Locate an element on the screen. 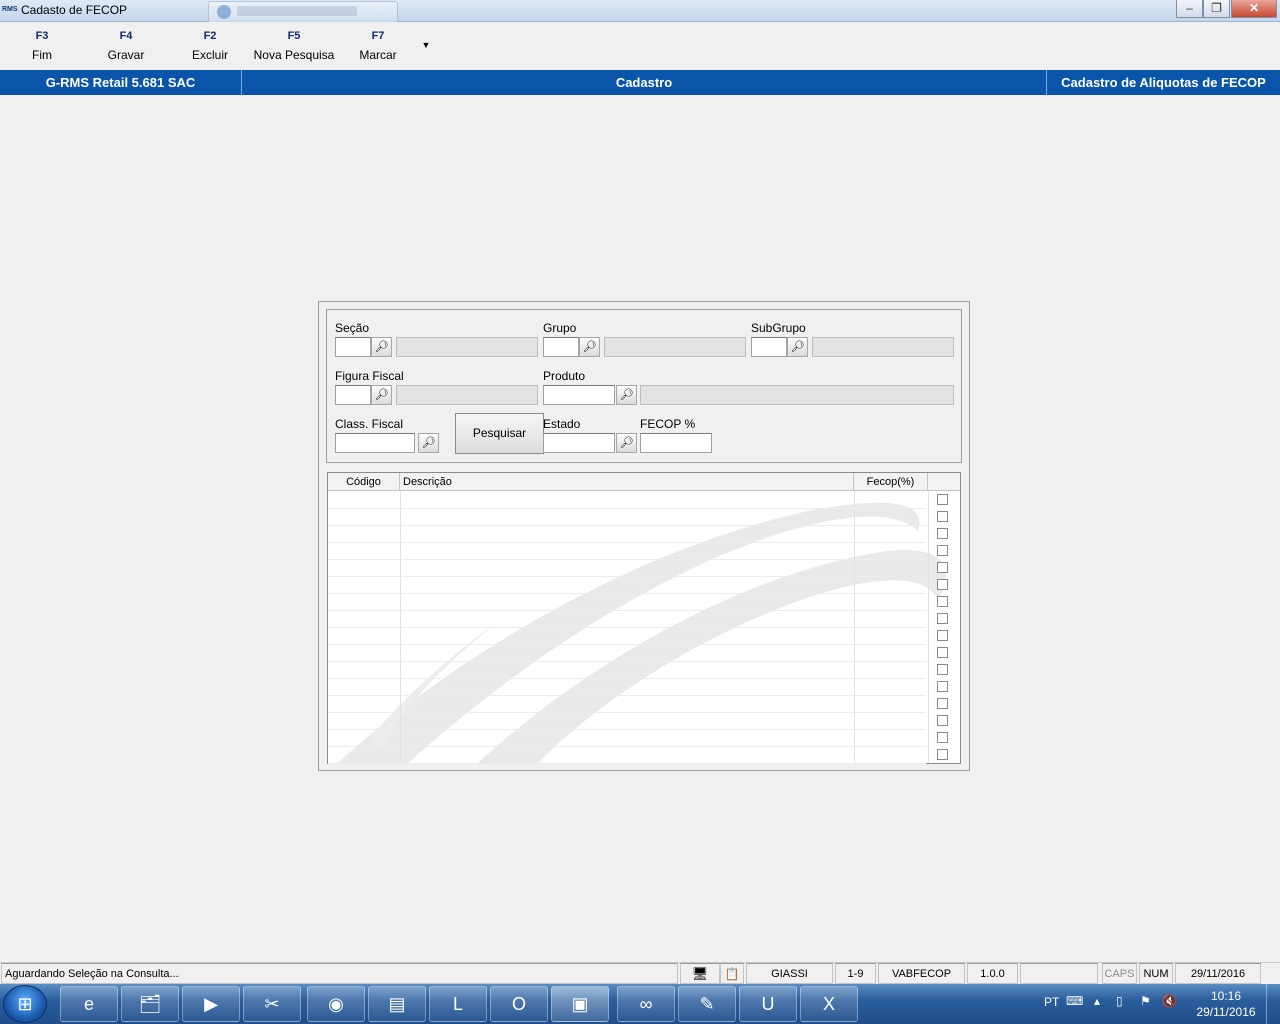  lync-icon: L is located at coordinates (458, 1004).